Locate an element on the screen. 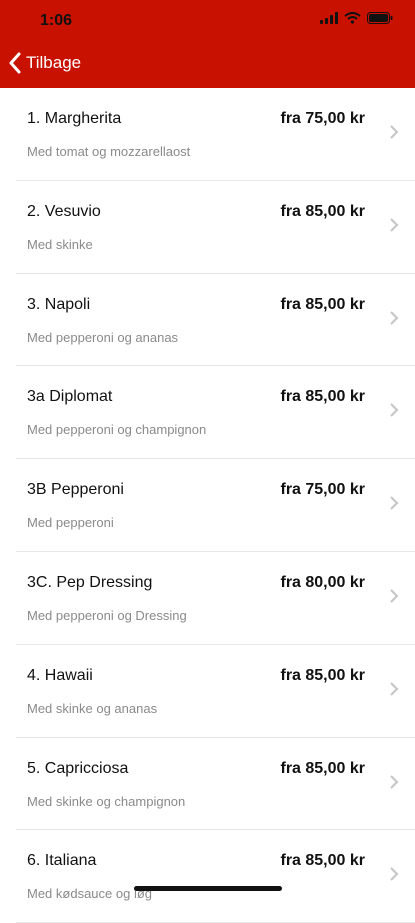  item-description: Med tomat og mozzarellaost is located at coordinates (109, 151).